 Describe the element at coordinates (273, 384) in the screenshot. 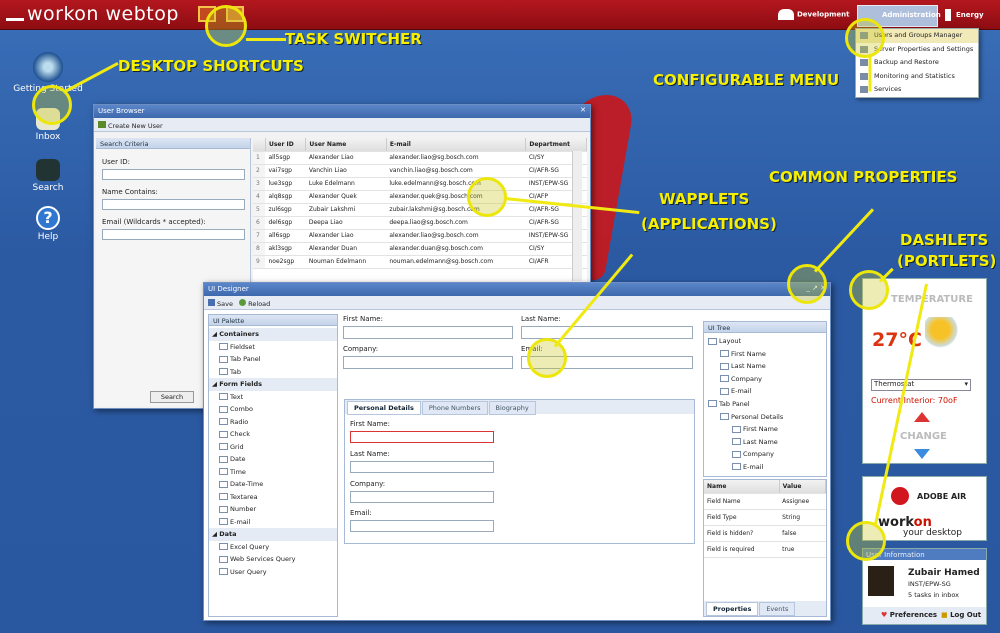

I see `palette-section-header: ◢ Form Fields` at that location.